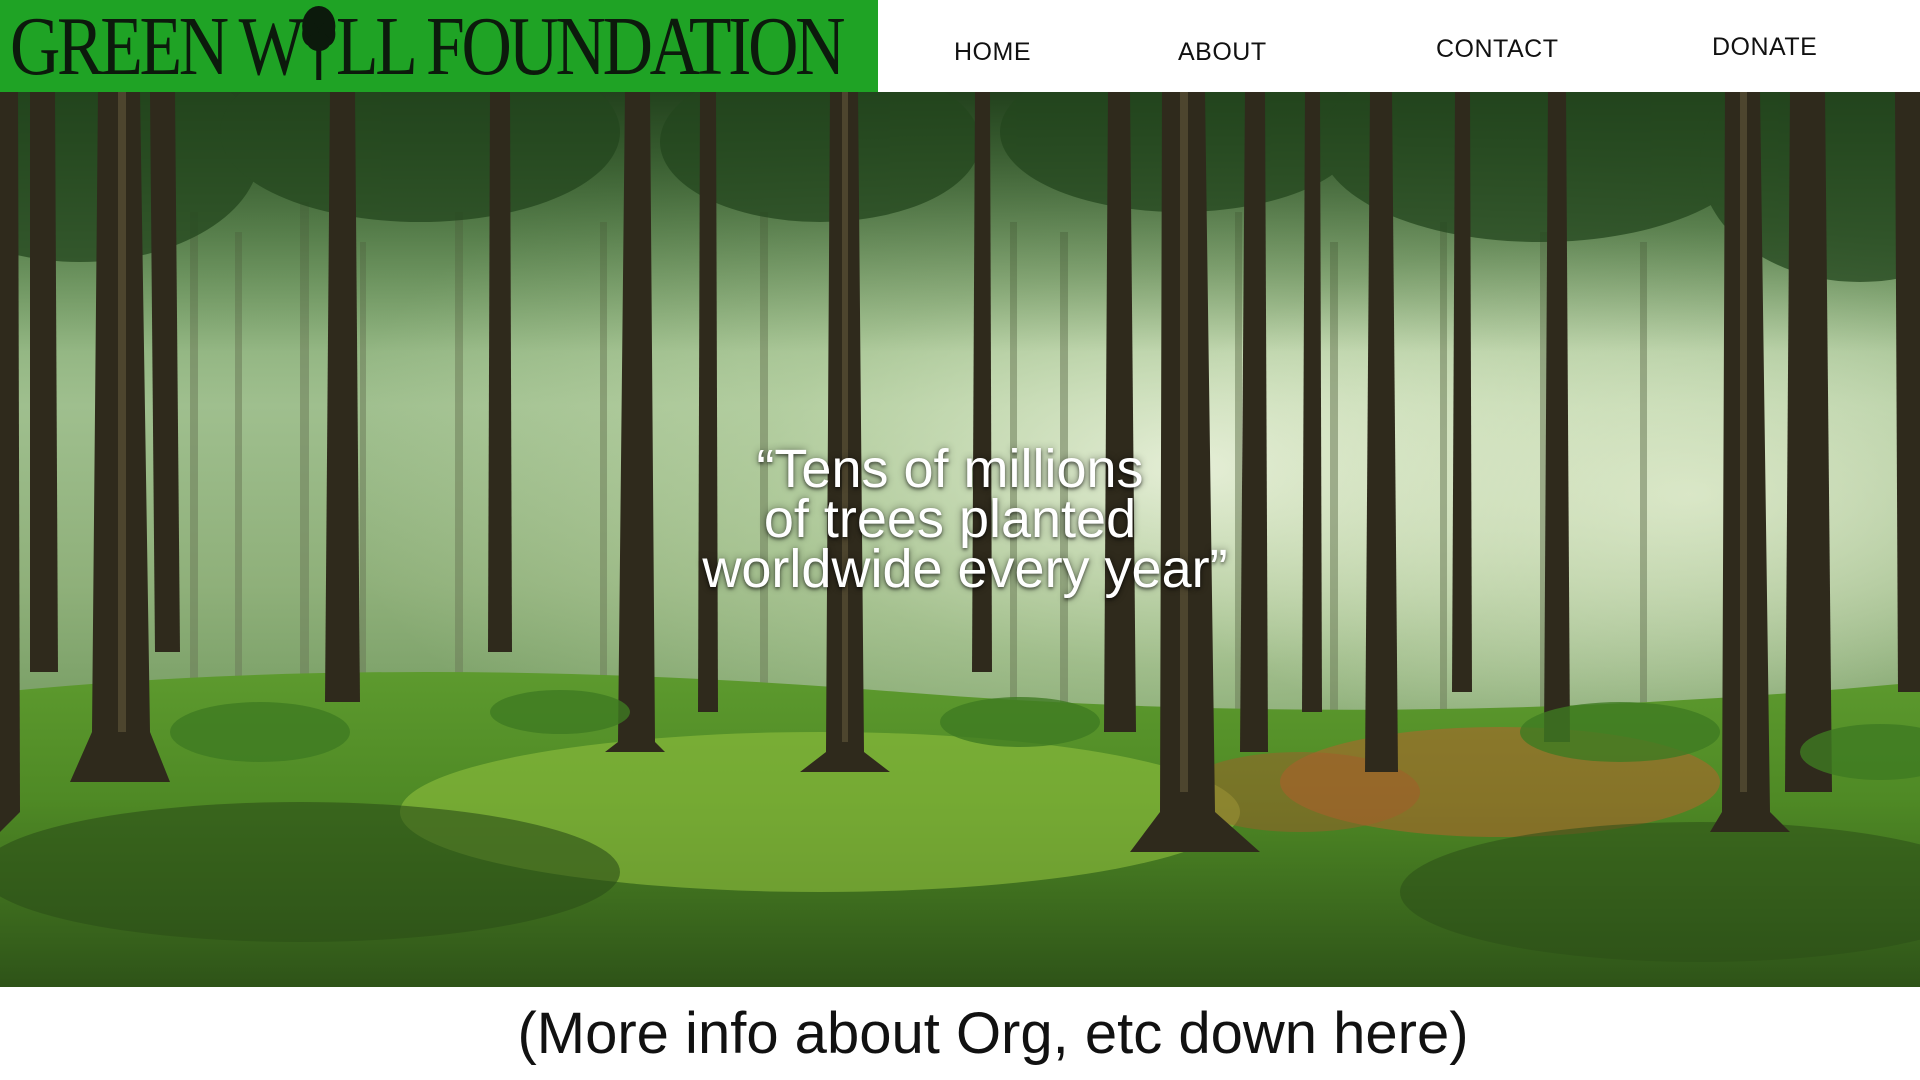  Describe the element at coordinates (1764, 47) in the screenshot. I see `nav-donate-link: DONATE` at that location.